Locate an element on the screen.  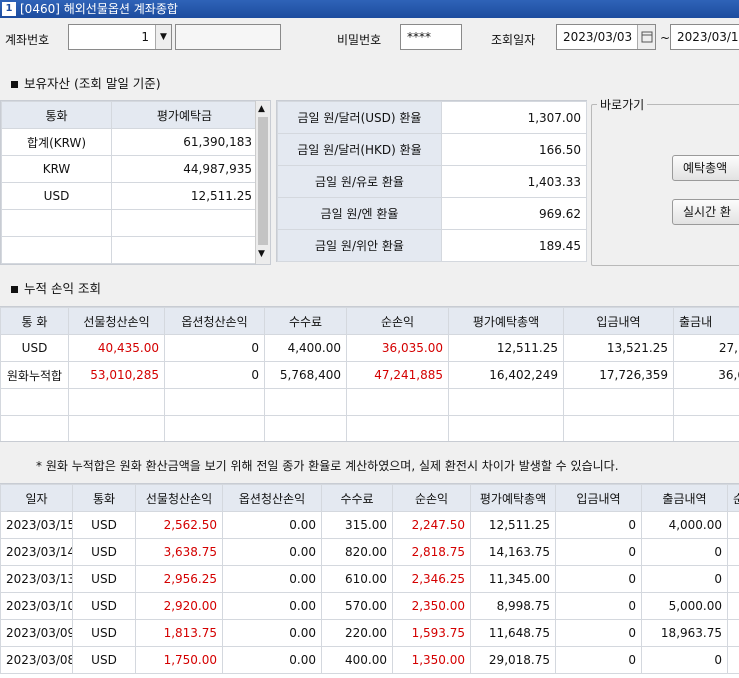
daily-header: 순손익 is located at coordinates (431, 498).